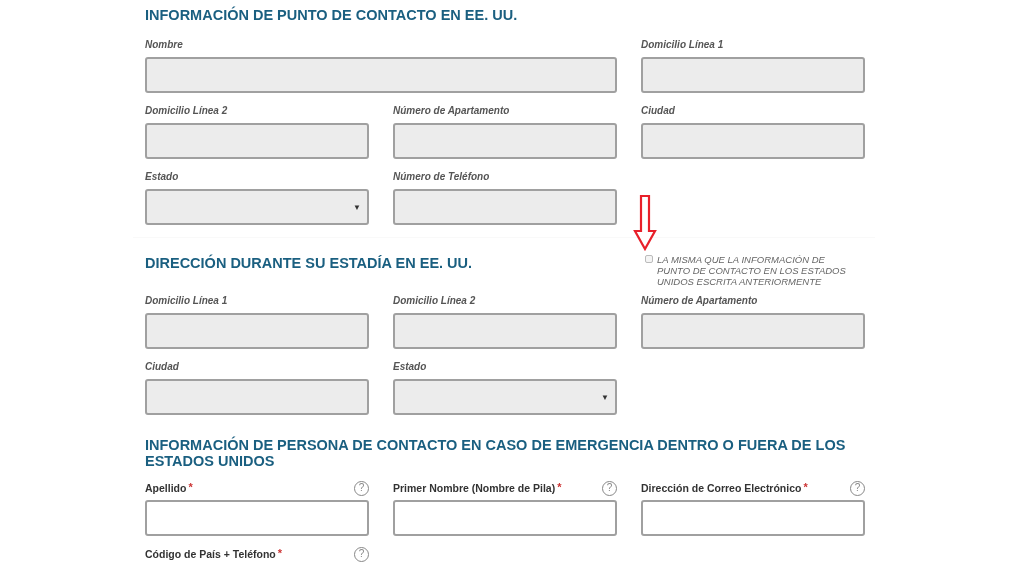 Image resolution: width=1024 pixels, height=568 pixels. I want to click on field-label: Código de País + Teléfono, so click(210, 554).